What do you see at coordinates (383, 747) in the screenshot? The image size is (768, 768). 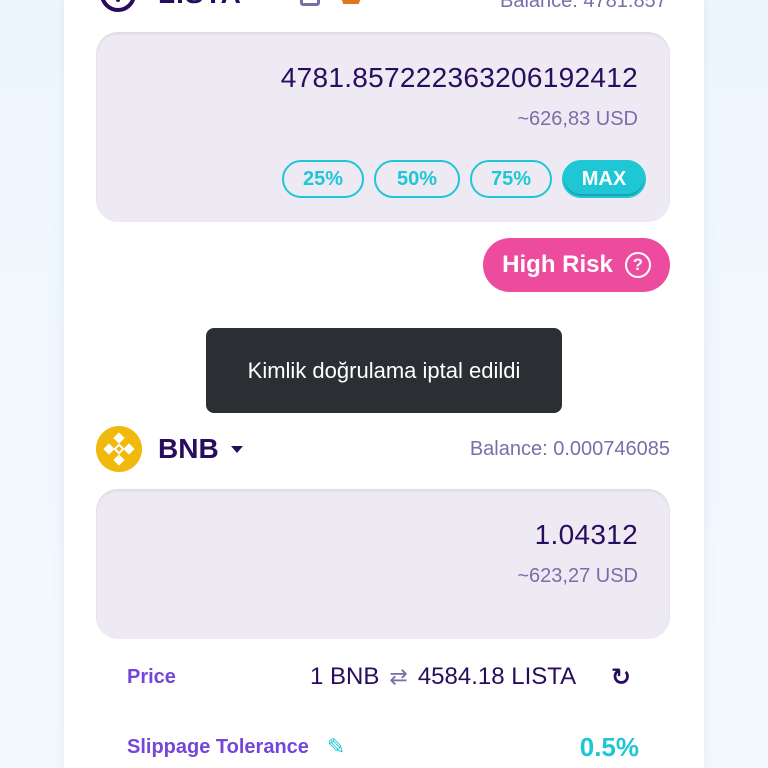 I see `slippage-row: Slippage Tolerance ✎ 0.5%` at bounding box center [383, 747].